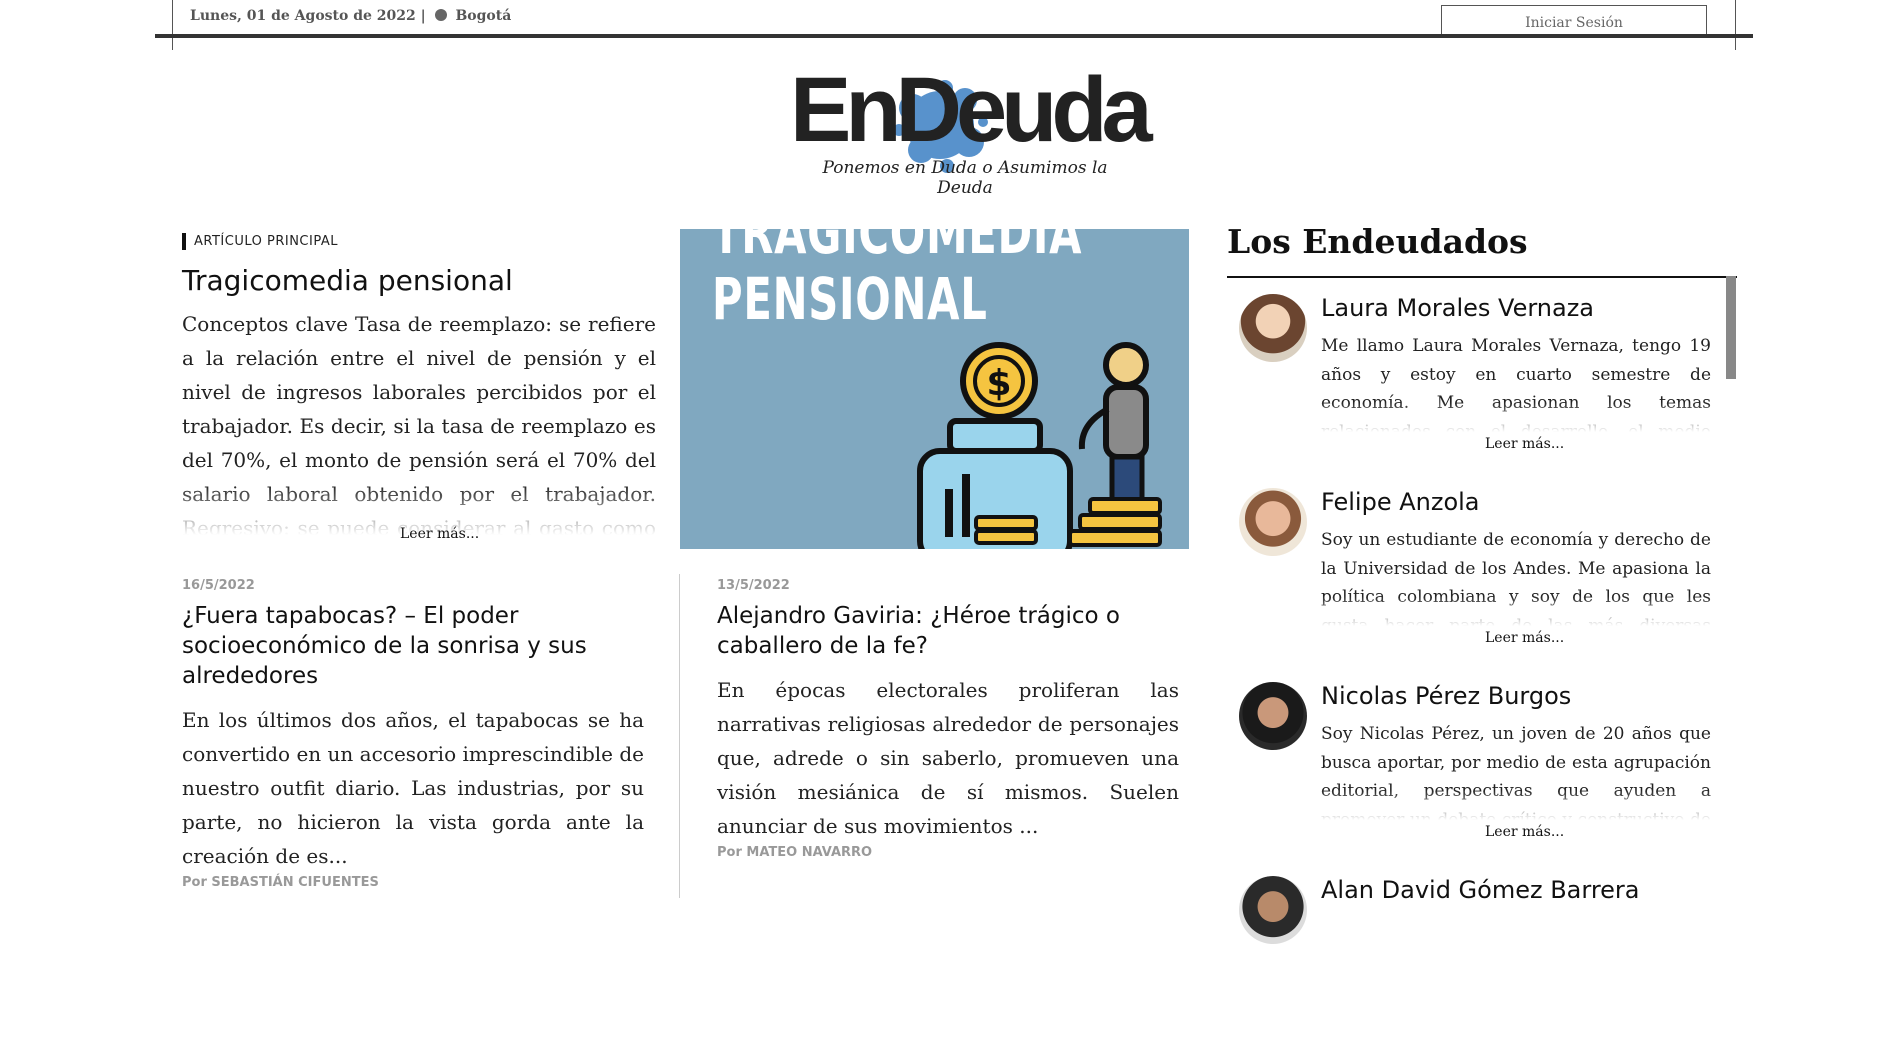 The image size is (1903, 1044). What do you see at coordinates (218, 585) in the screenshot?
I see `article-date: 16/5/2022` at bounding box center [218, 585].